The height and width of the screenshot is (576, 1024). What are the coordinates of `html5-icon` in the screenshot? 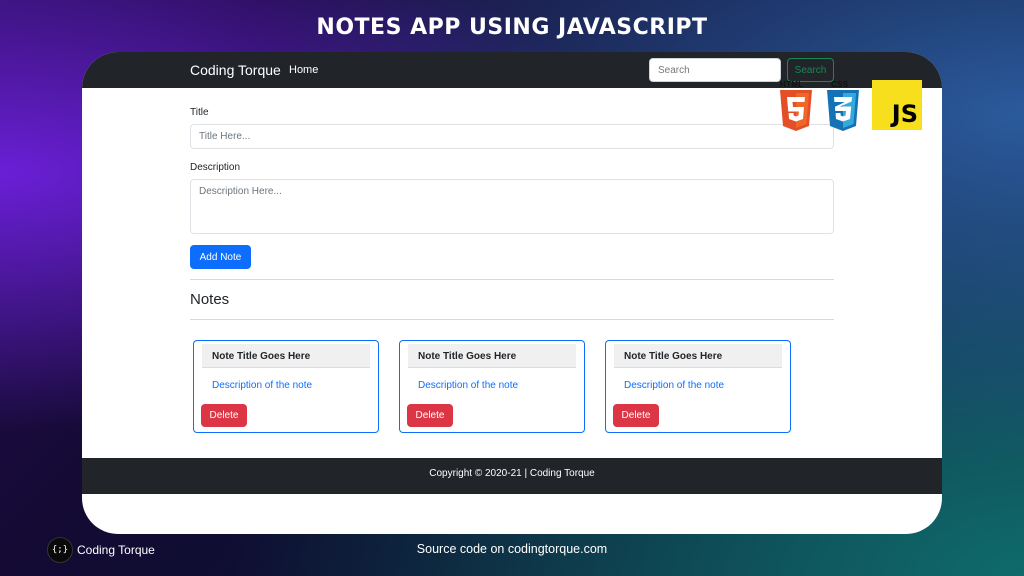 It's located at (796, 110).